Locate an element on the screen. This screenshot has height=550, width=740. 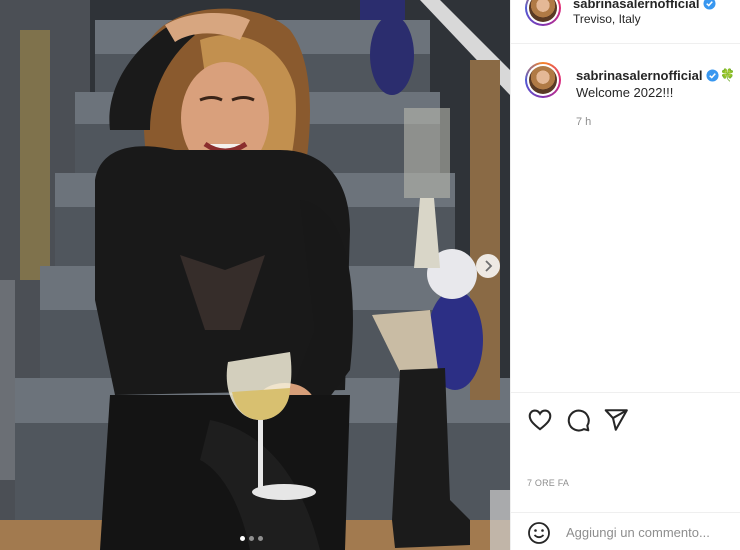
chevron-right-icon is located at coordinates (489, 266).